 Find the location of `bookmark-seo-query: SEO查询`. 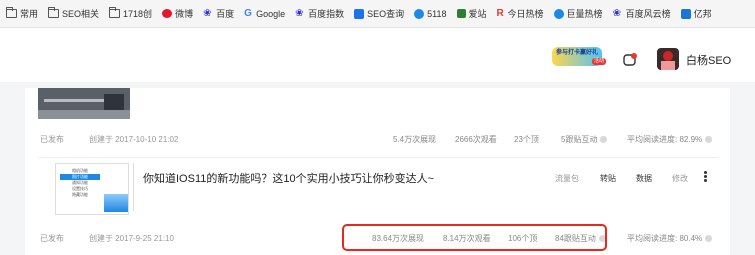

bookmark-seo-query: SEO查询 is located at coordinates (379, 13).